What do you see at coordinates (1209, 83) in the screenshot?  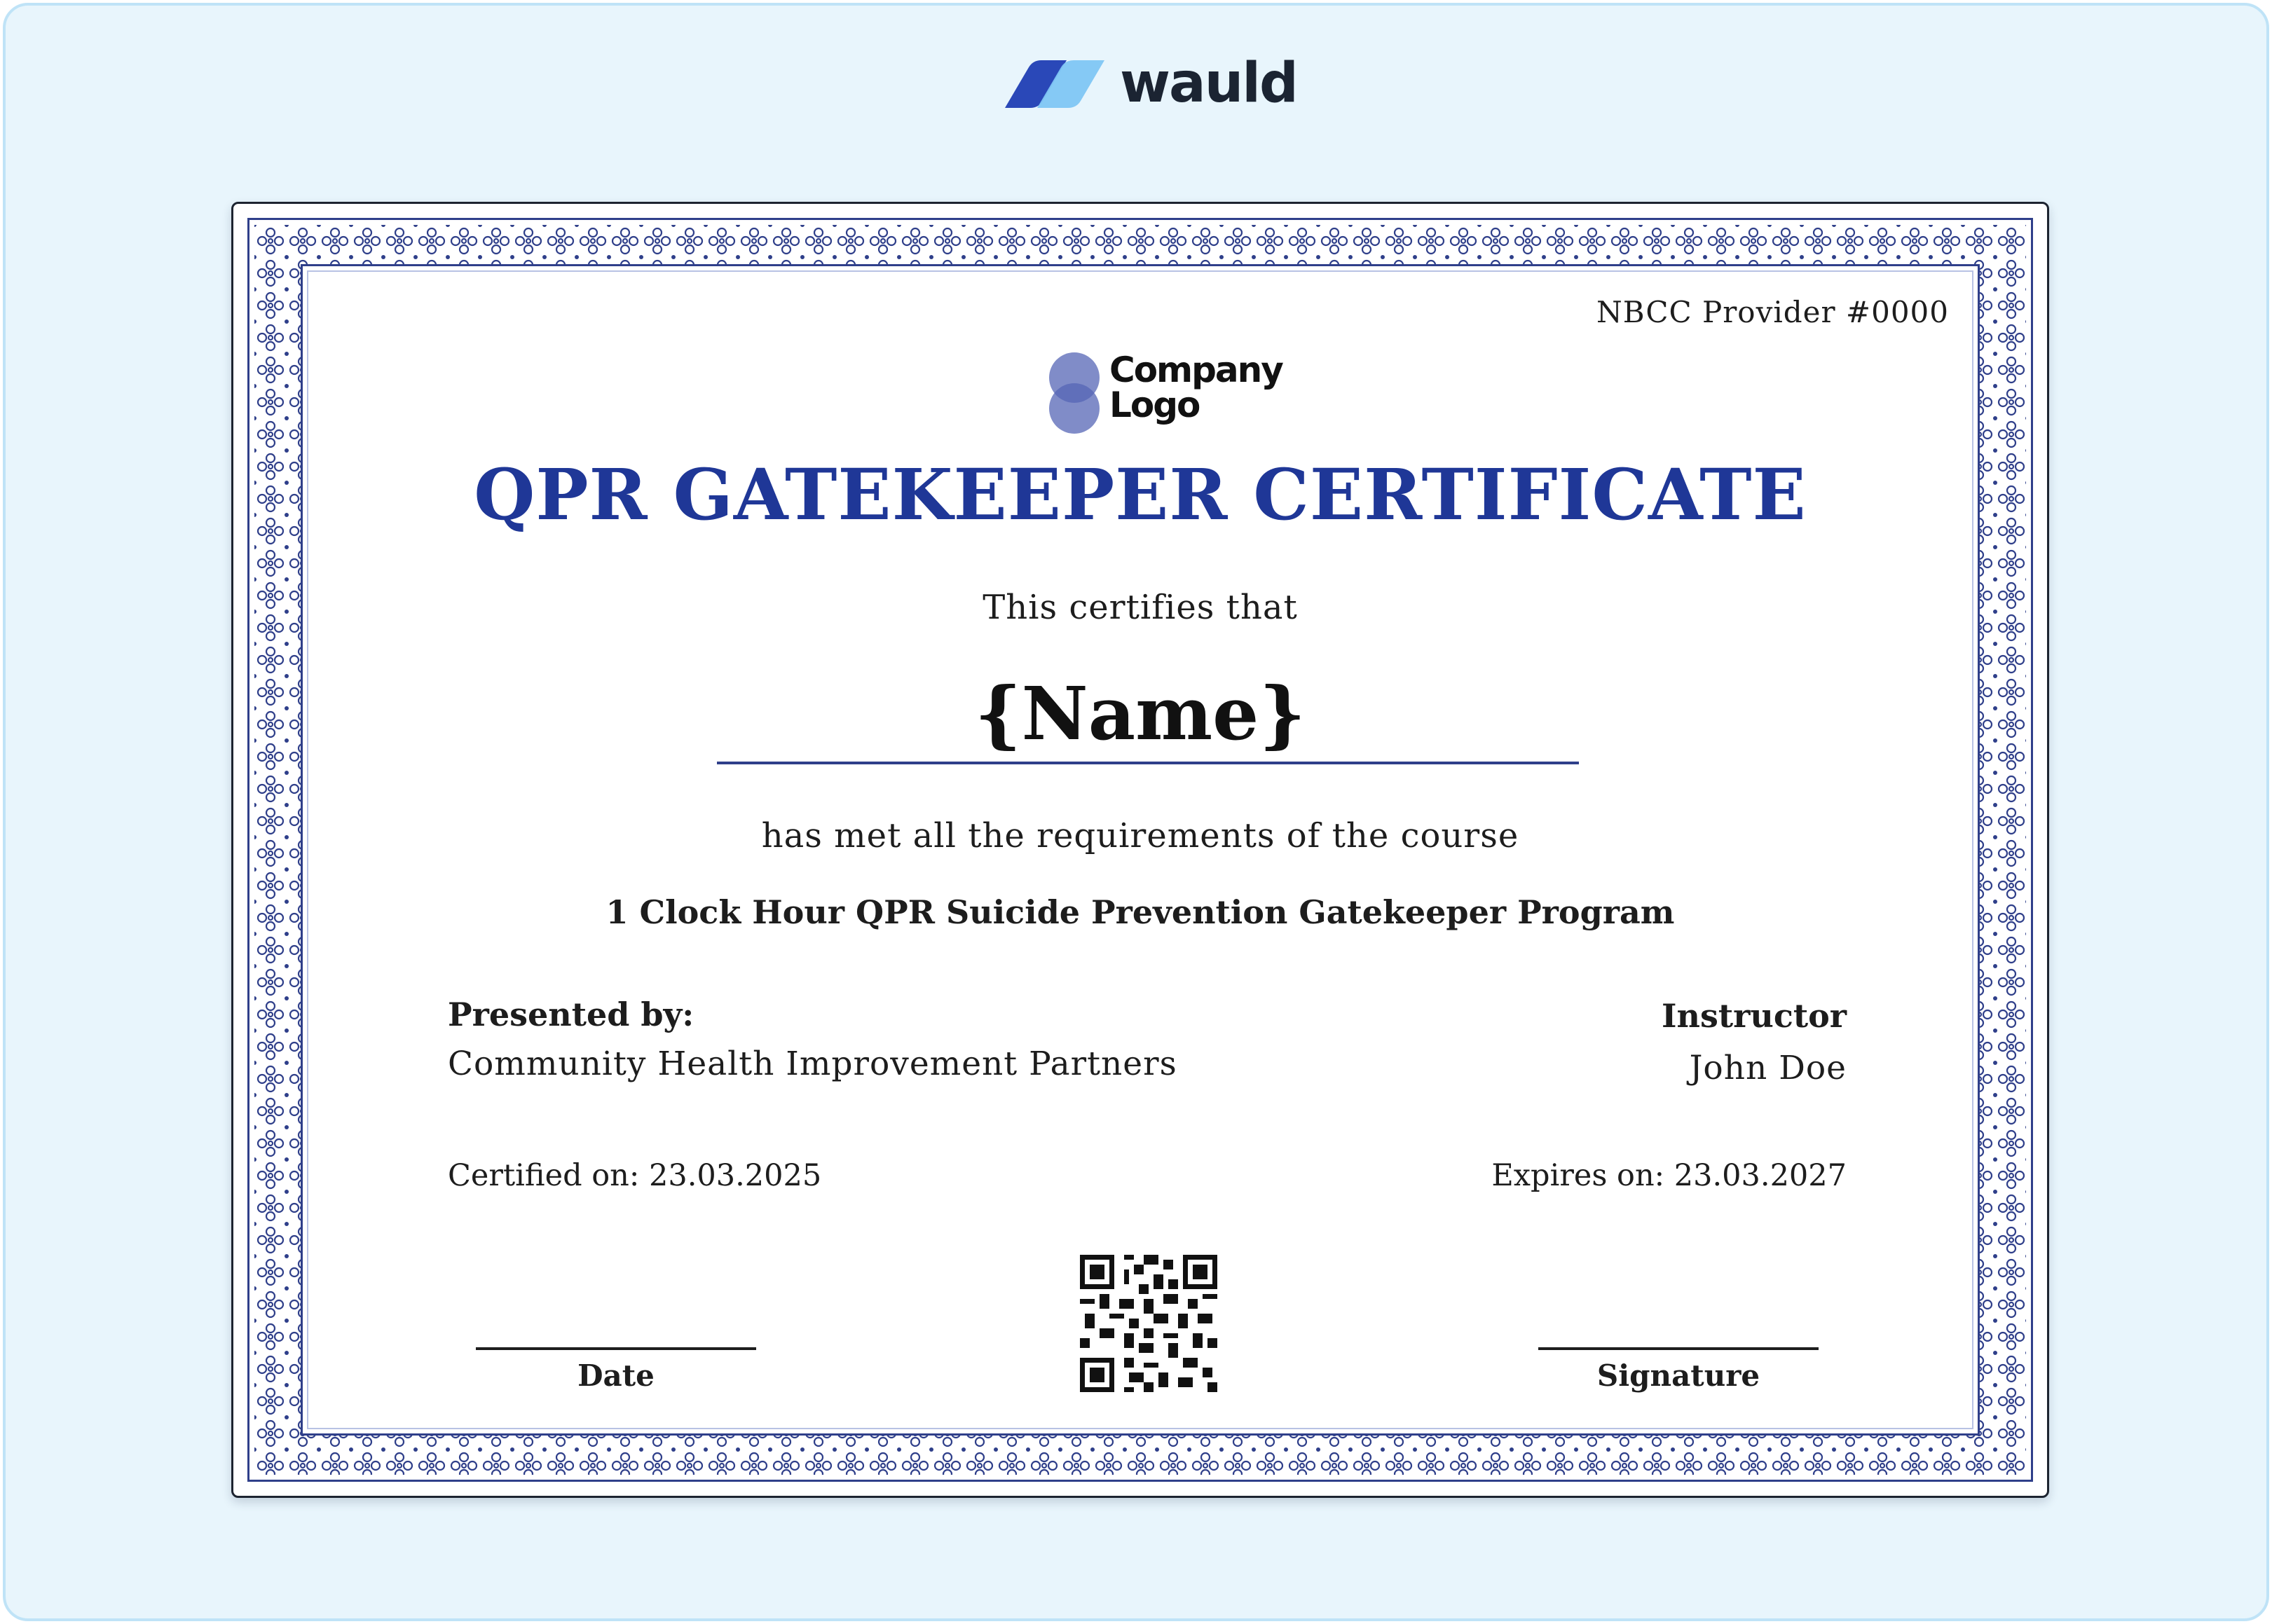 I see `brand-wordmark: wauld` at bounding box center [1209, 83].